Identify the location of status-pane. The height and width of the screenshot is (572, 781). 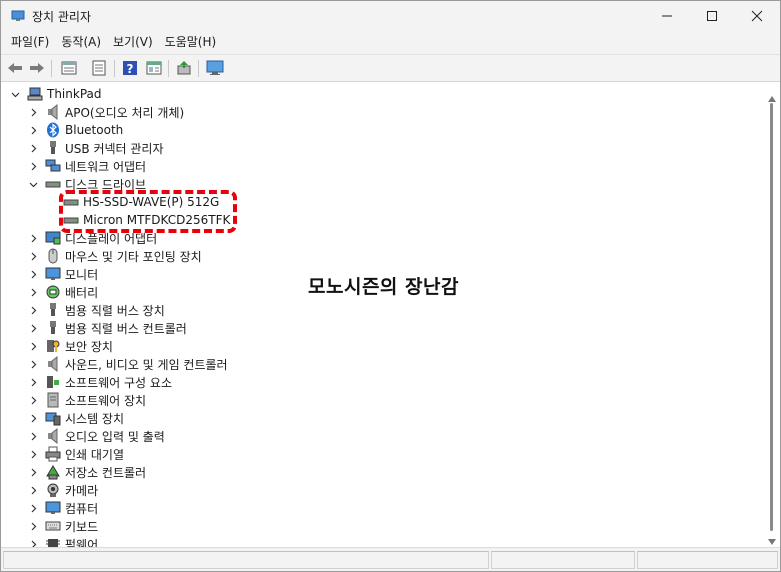
(246, 560).